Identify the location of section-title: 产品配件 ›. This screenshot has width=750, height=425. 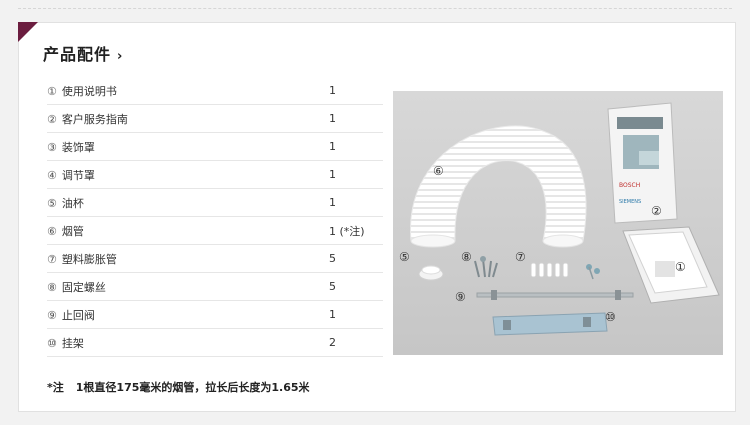
(83, 53).